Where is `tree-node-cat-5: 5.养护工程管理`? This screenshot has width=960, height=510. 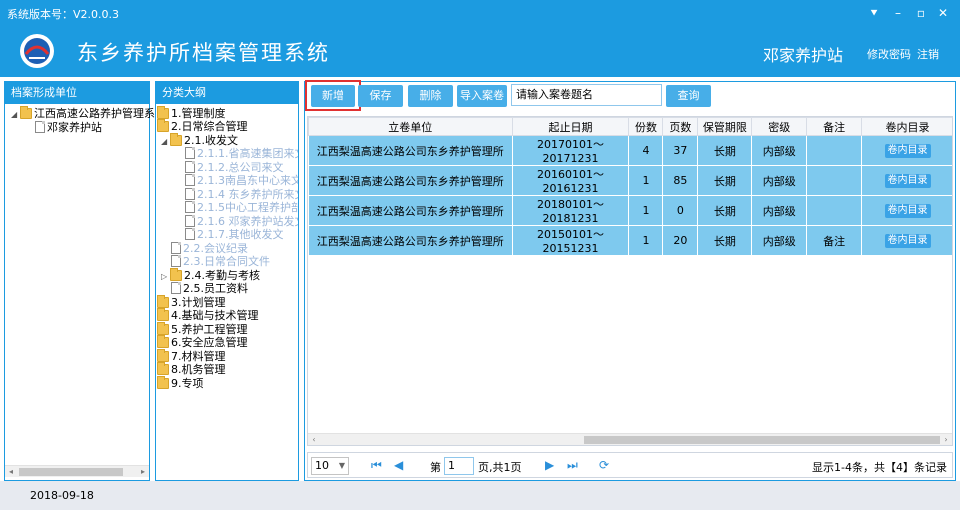
tree-node-cat-5: 5.养护工程管理 is located at coordinates (202, 329).